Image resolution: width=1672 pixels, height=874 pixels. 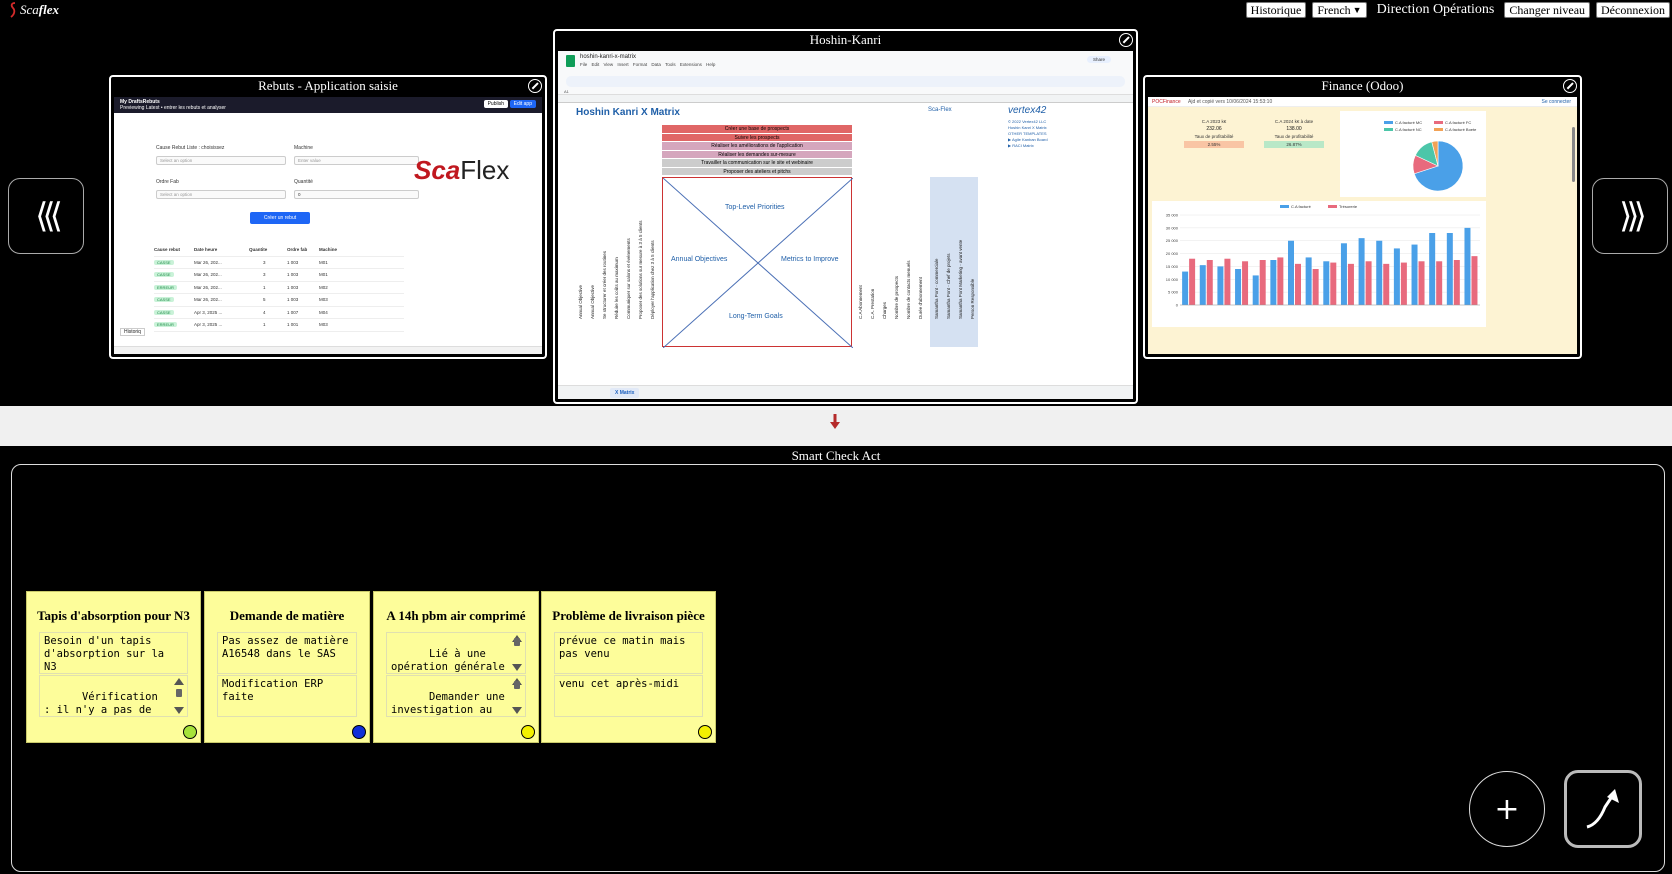 What do you see at coordinates (960, 279) in the screenshot?
I see `responsible-column: Samantha Pont Marketing - avant vente` at bounding box center [960, 279].